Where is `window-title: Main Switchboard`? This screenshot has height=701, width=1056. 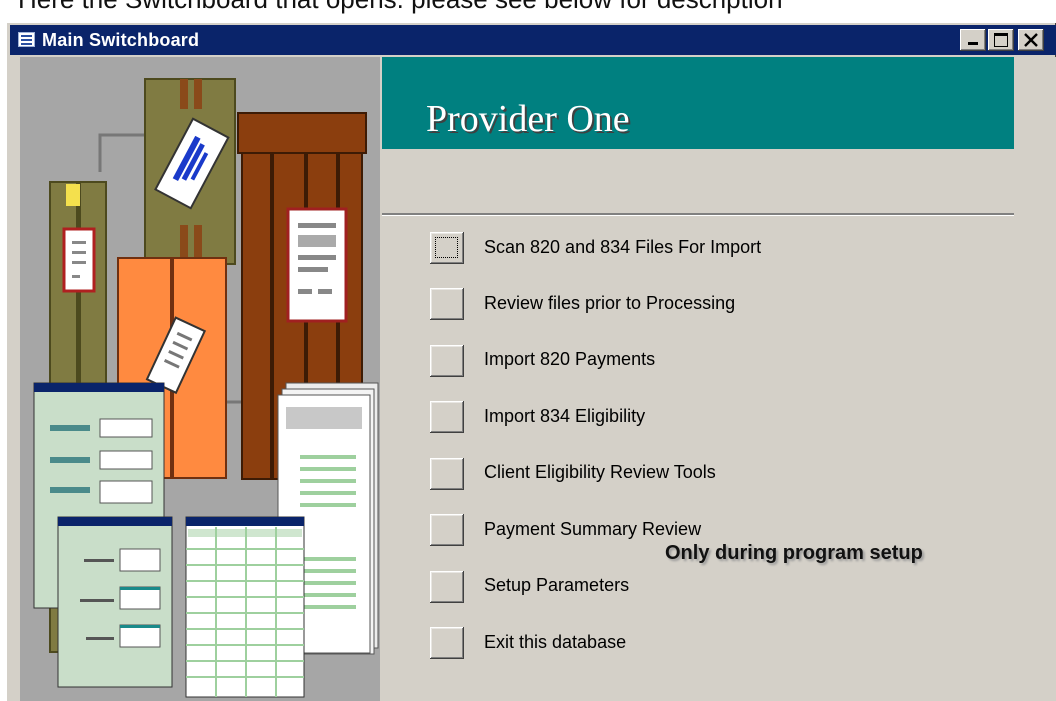
window-title: Main Switchboard is located at coordinates (121, 40).